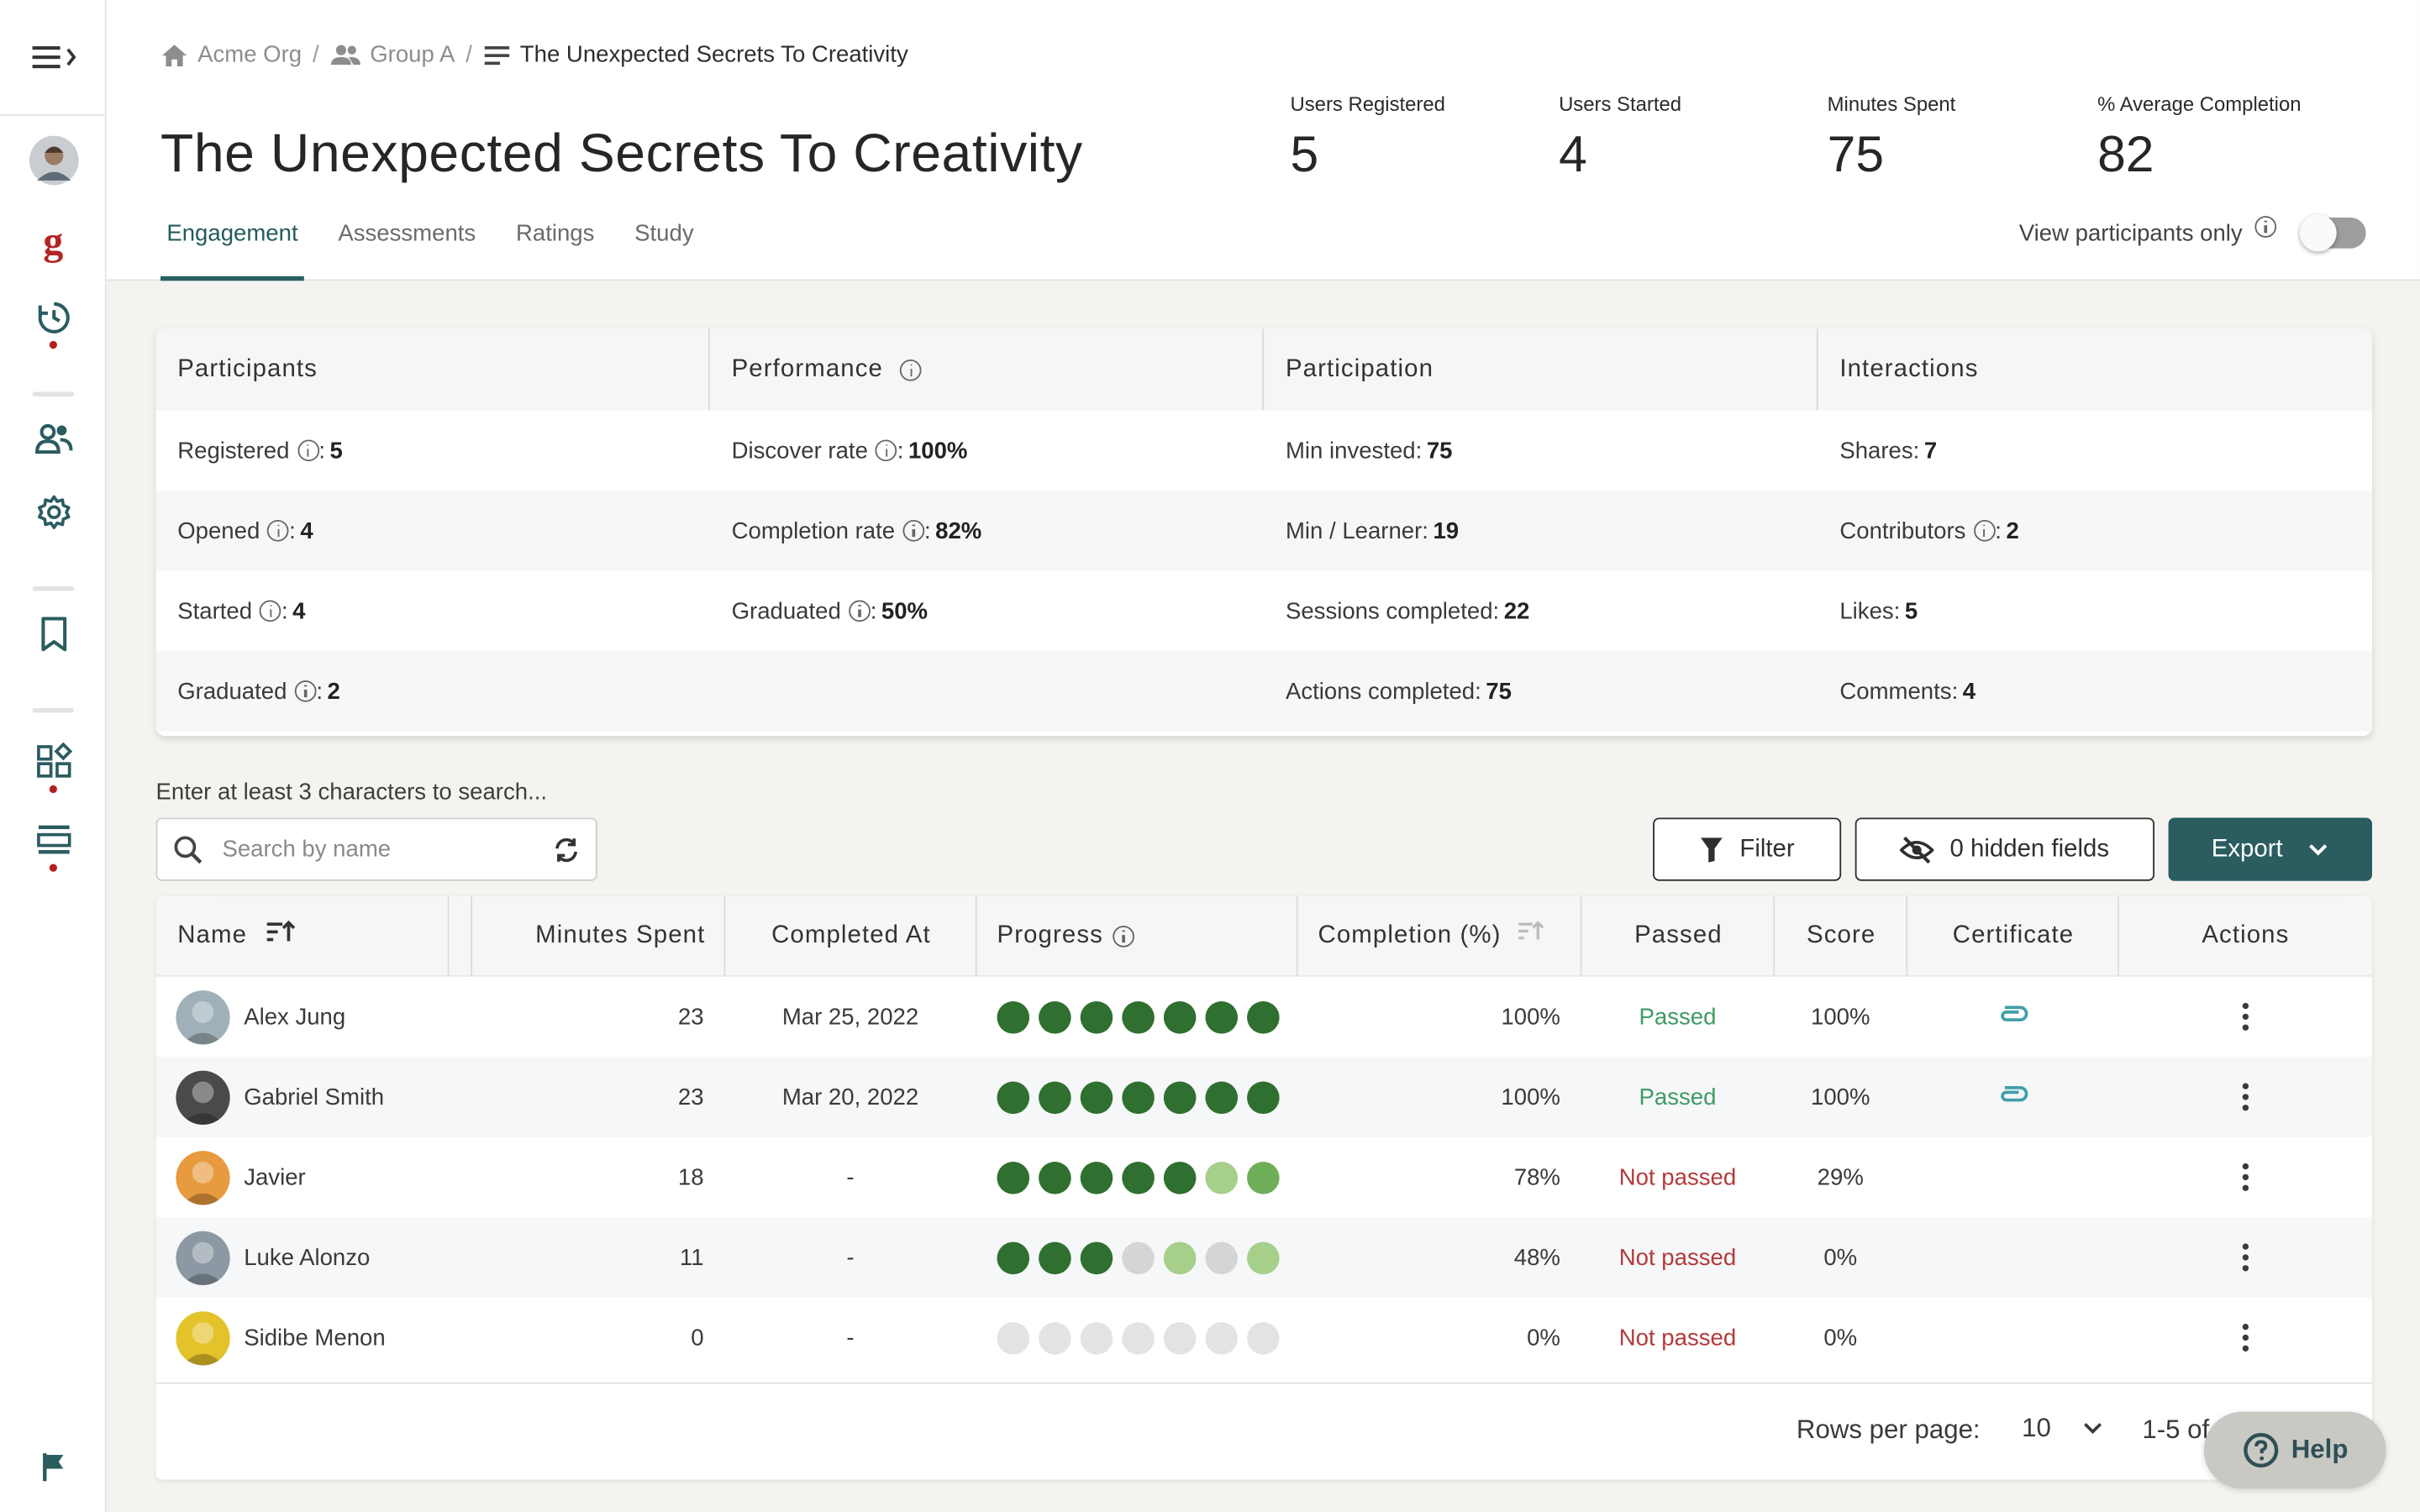 The height and width of the screenshot is (1512, 2420). Describe the element at coordinates (1264, 1431) in the screenshot. I see `table-pagination: Rows per page: 10 1-5 of` at that location.